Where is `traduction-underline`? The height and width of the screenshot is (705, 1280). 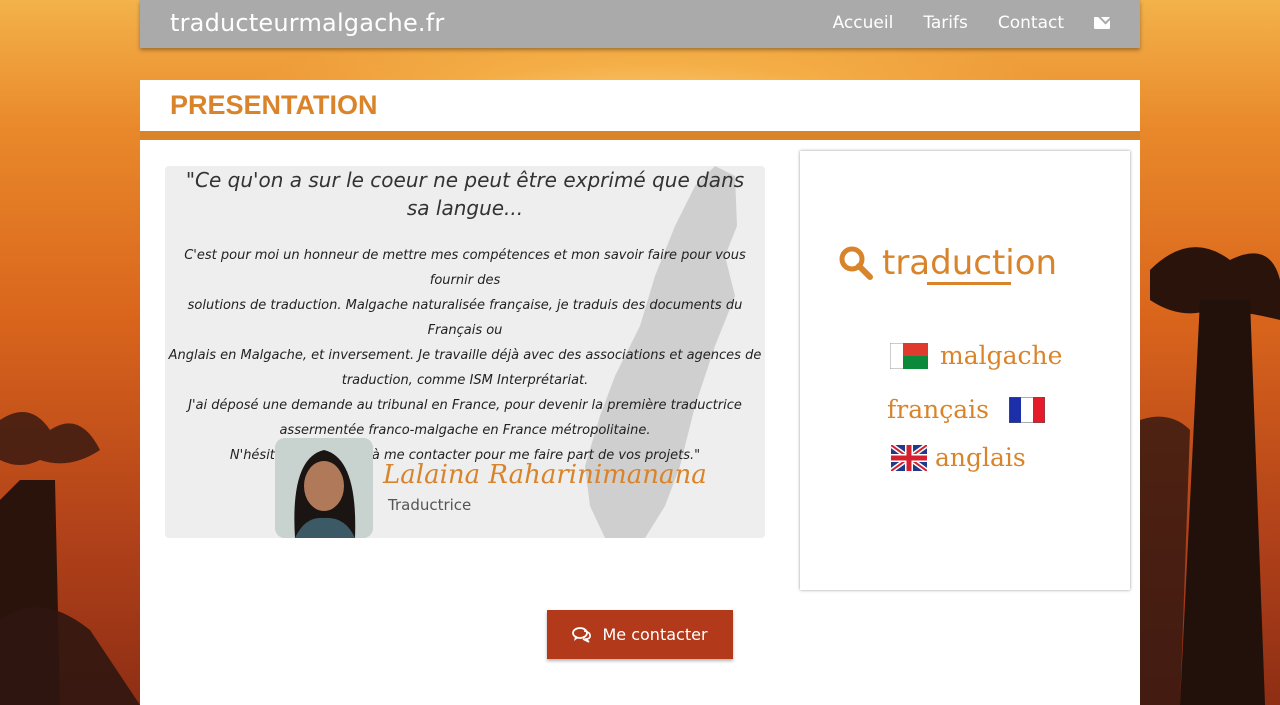 traduction-underline is located at coordinates (969, 283).